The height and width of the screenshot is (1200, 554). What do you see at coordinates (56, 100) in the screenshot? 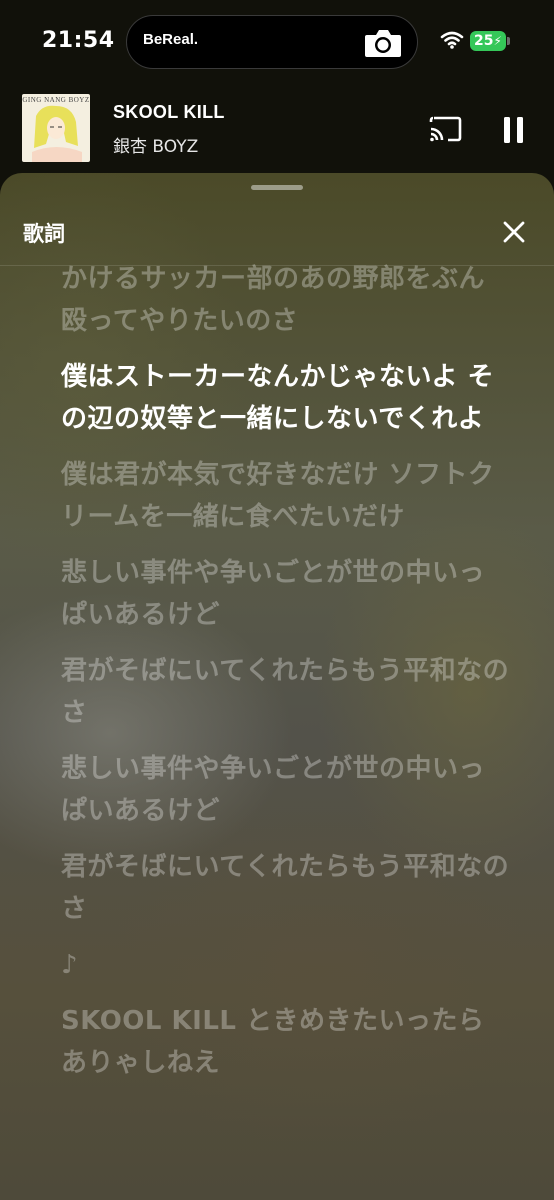
I see `cover-text: GING NANG BOYZ` at bounding box center [56, 100].